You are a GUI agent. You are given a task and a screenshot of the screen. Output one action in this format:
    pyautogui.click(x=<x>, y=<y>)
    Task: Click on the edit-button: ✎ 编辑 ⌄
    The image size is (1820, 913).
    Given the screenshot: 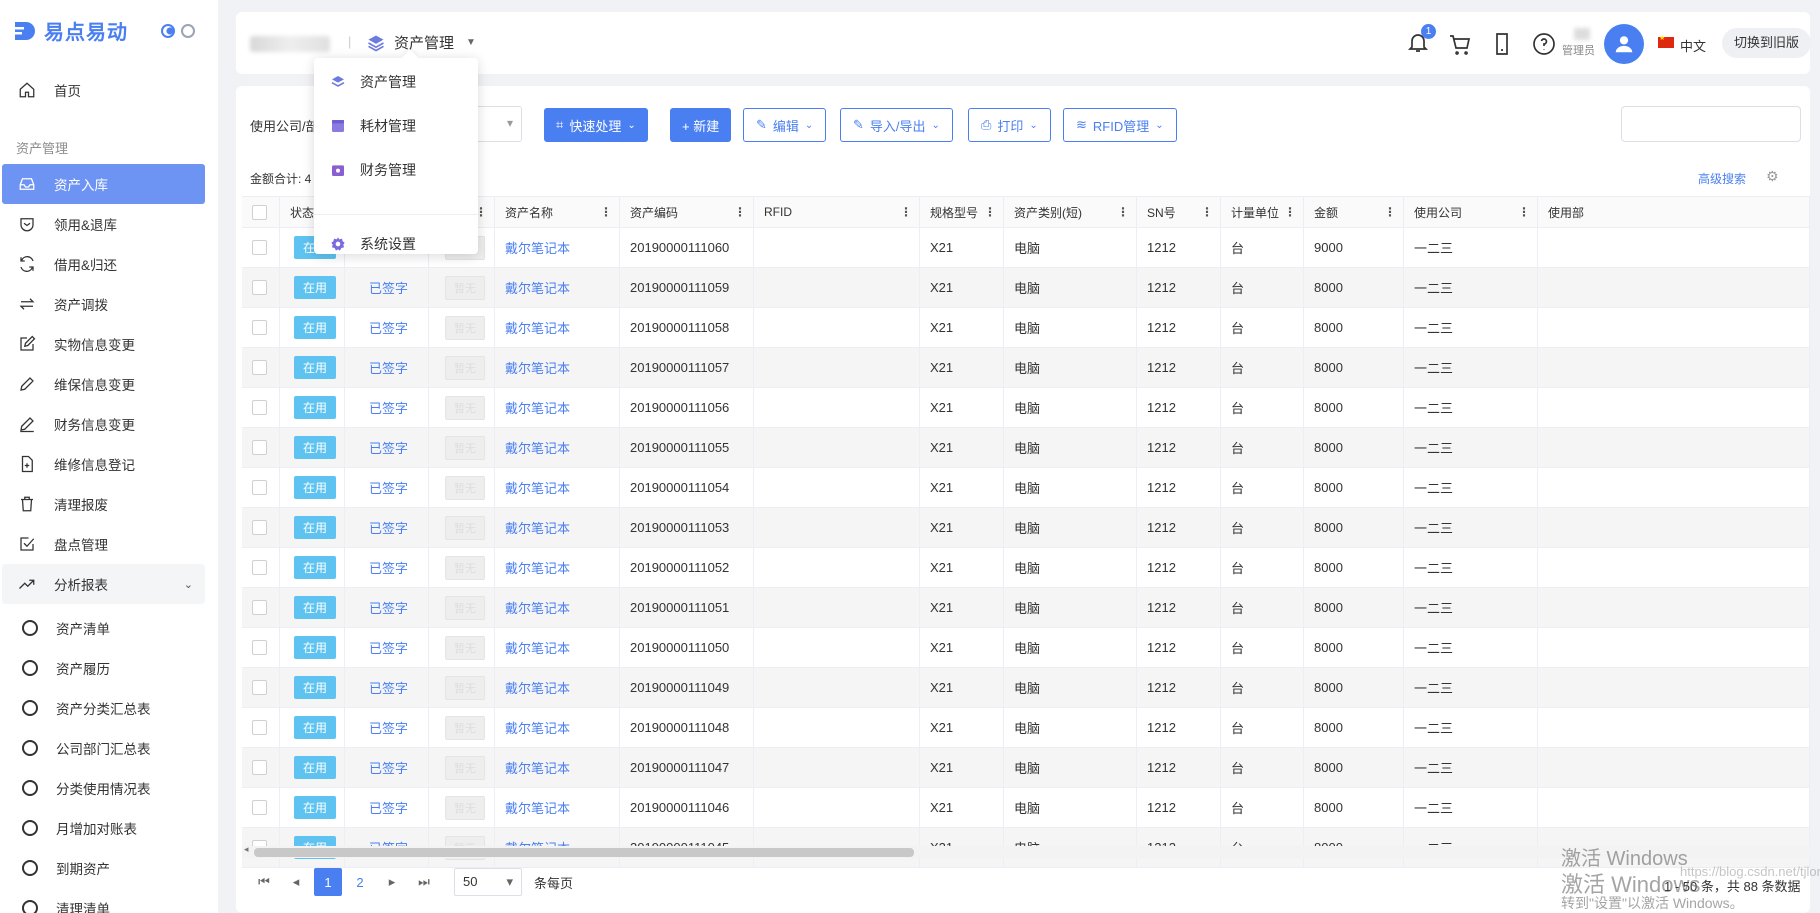 What is the action you would take?
    pyautogui.click(x=785, y=125)
    